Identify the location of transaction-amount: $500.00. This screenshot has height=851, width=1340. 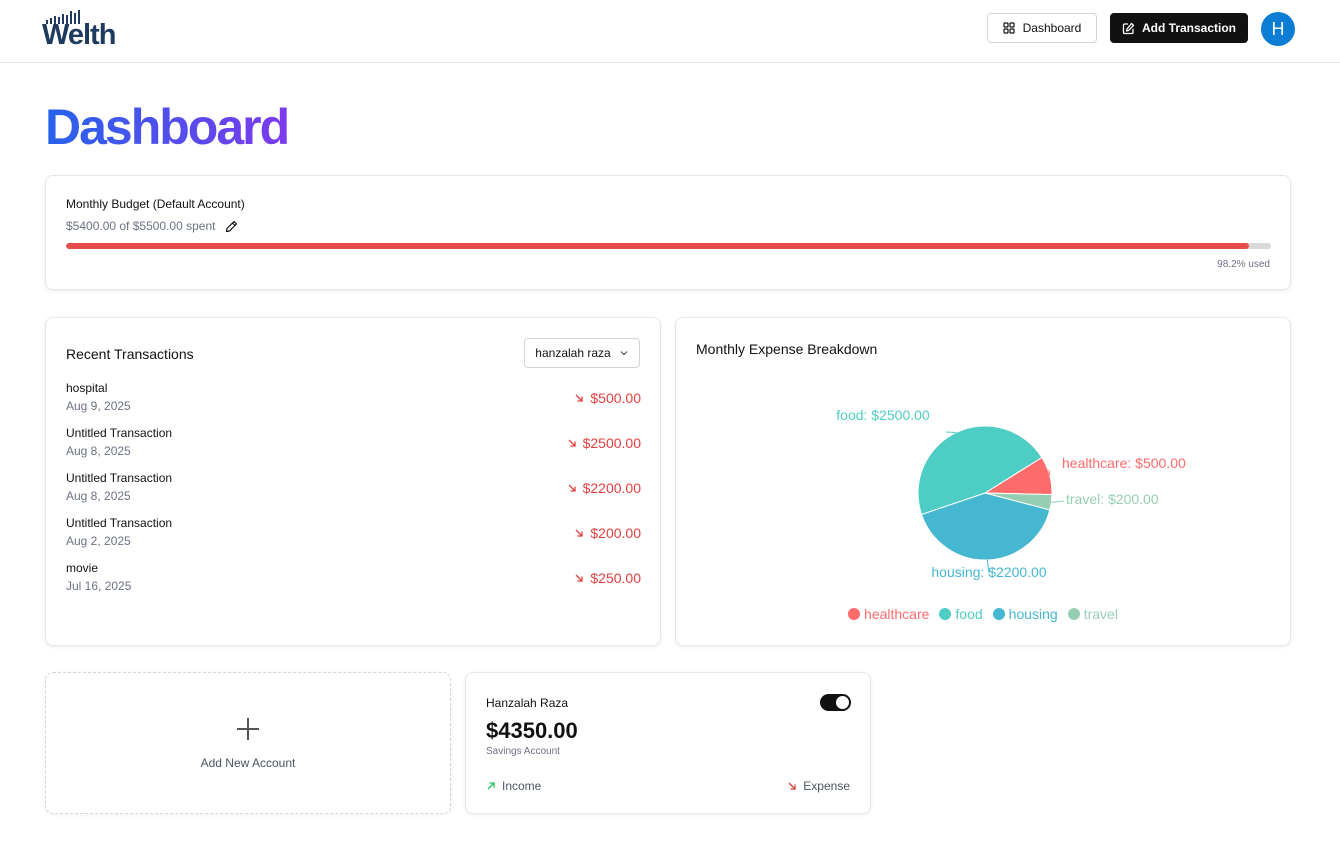
(607, 398).